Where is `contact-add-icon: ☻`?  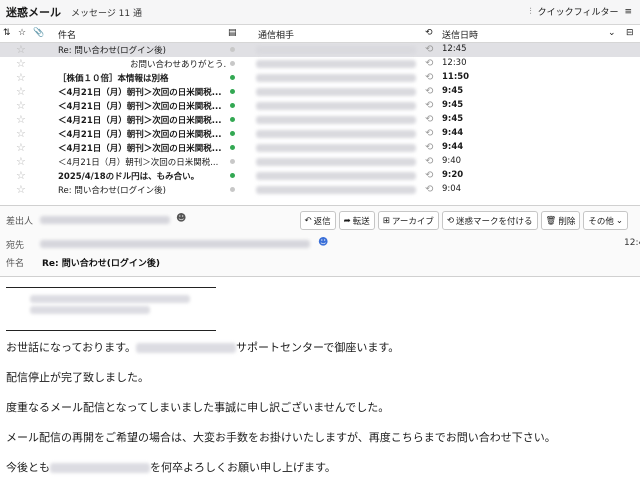 contact-add-icon: ☻ is located at coordinates (323, 242).